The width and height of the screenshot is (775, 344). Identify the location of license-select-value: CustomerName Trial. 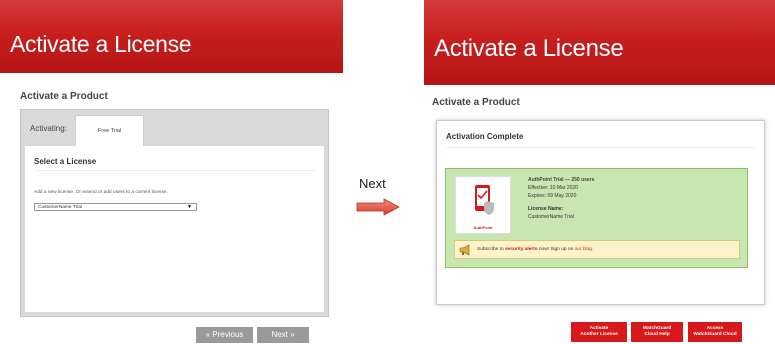
(60, 207).